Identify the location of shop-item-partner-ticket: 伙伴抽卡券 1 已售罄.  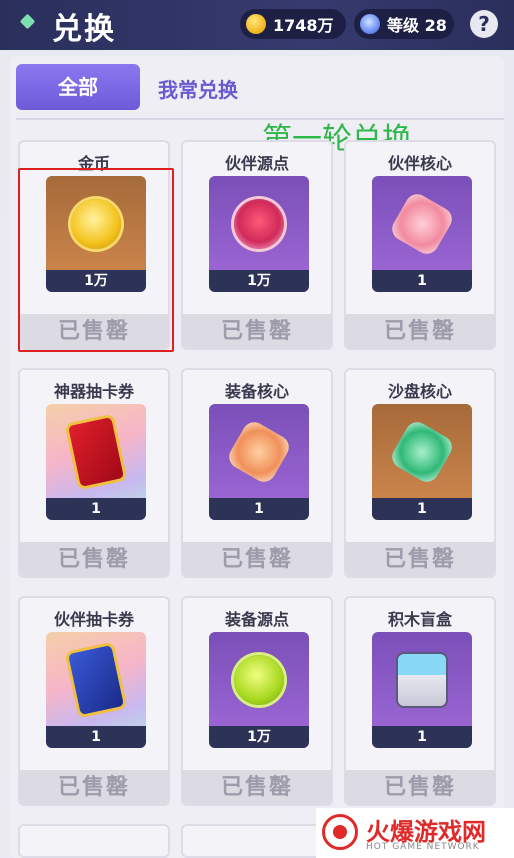
(94, 701).